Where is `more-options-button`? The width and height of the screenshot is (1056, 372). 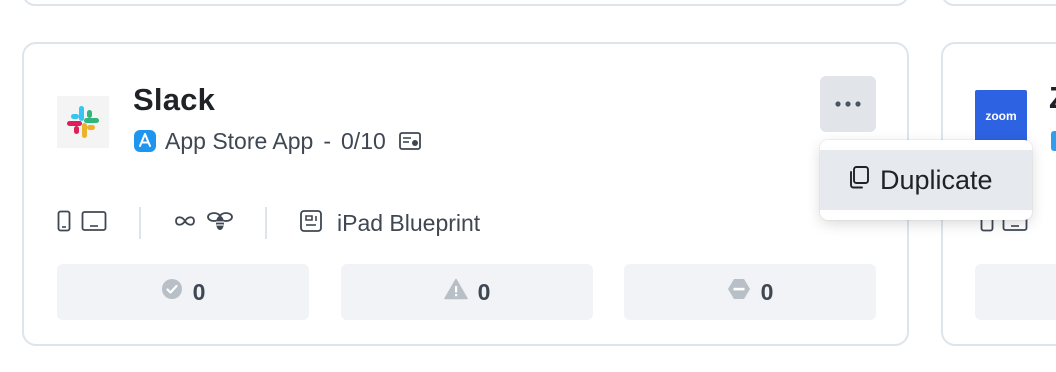
more-options-button is located at coordinates (848, 104).